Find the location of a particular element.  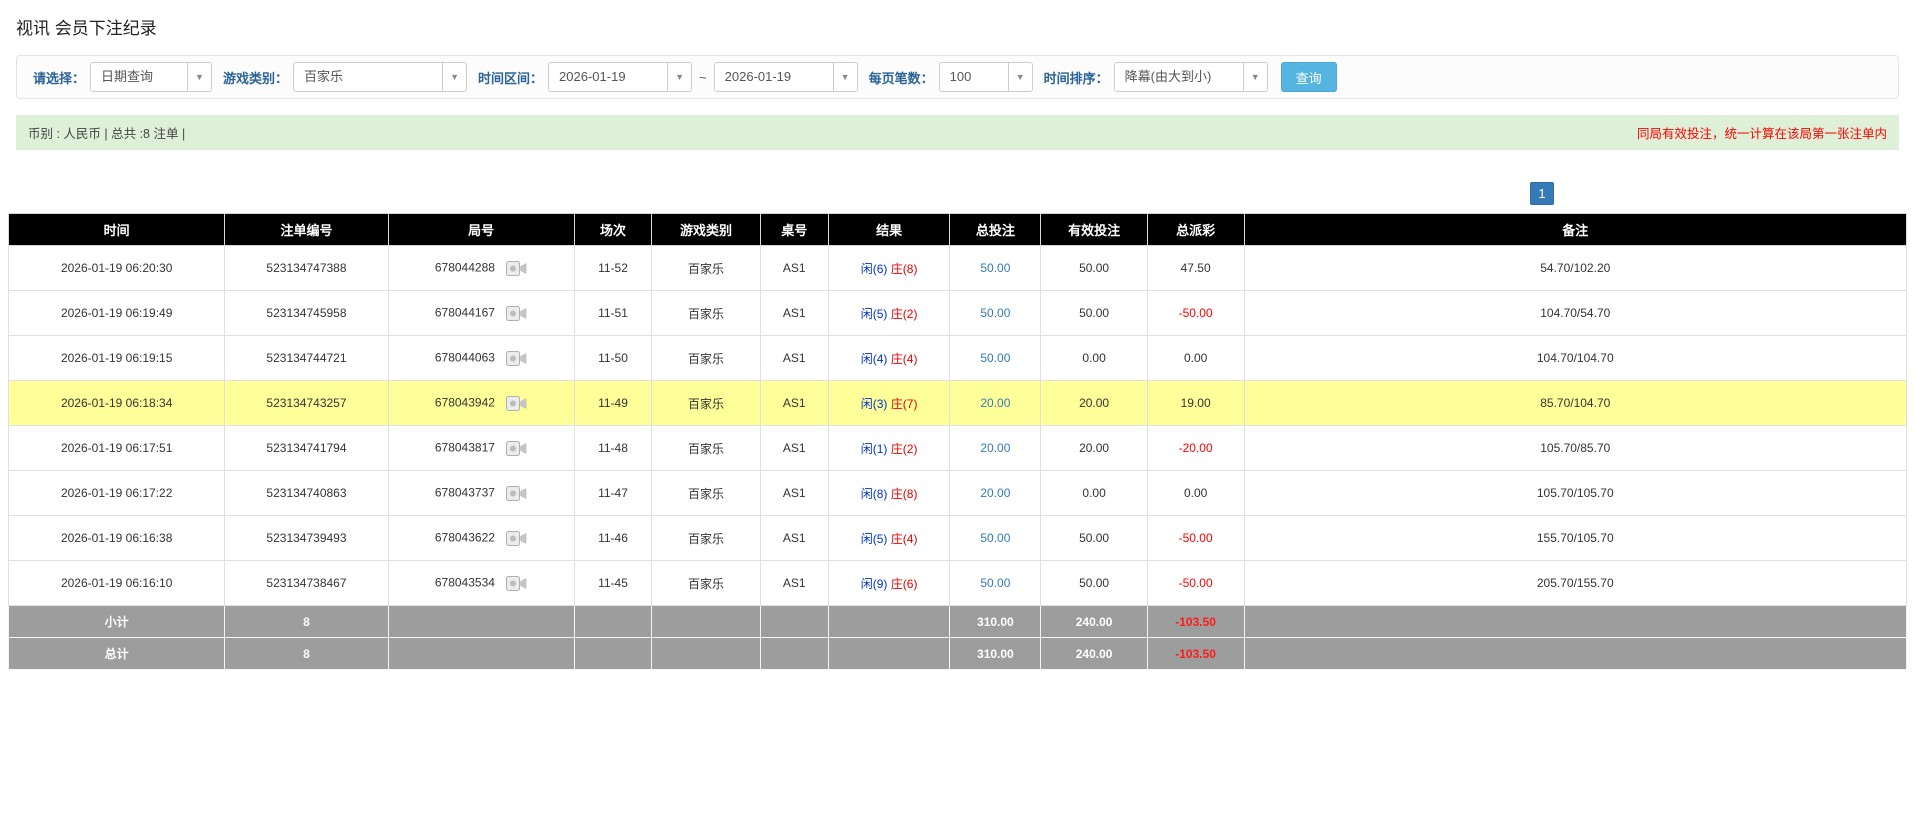

cell-round: 678044288 is located at coordinates (481, 268).